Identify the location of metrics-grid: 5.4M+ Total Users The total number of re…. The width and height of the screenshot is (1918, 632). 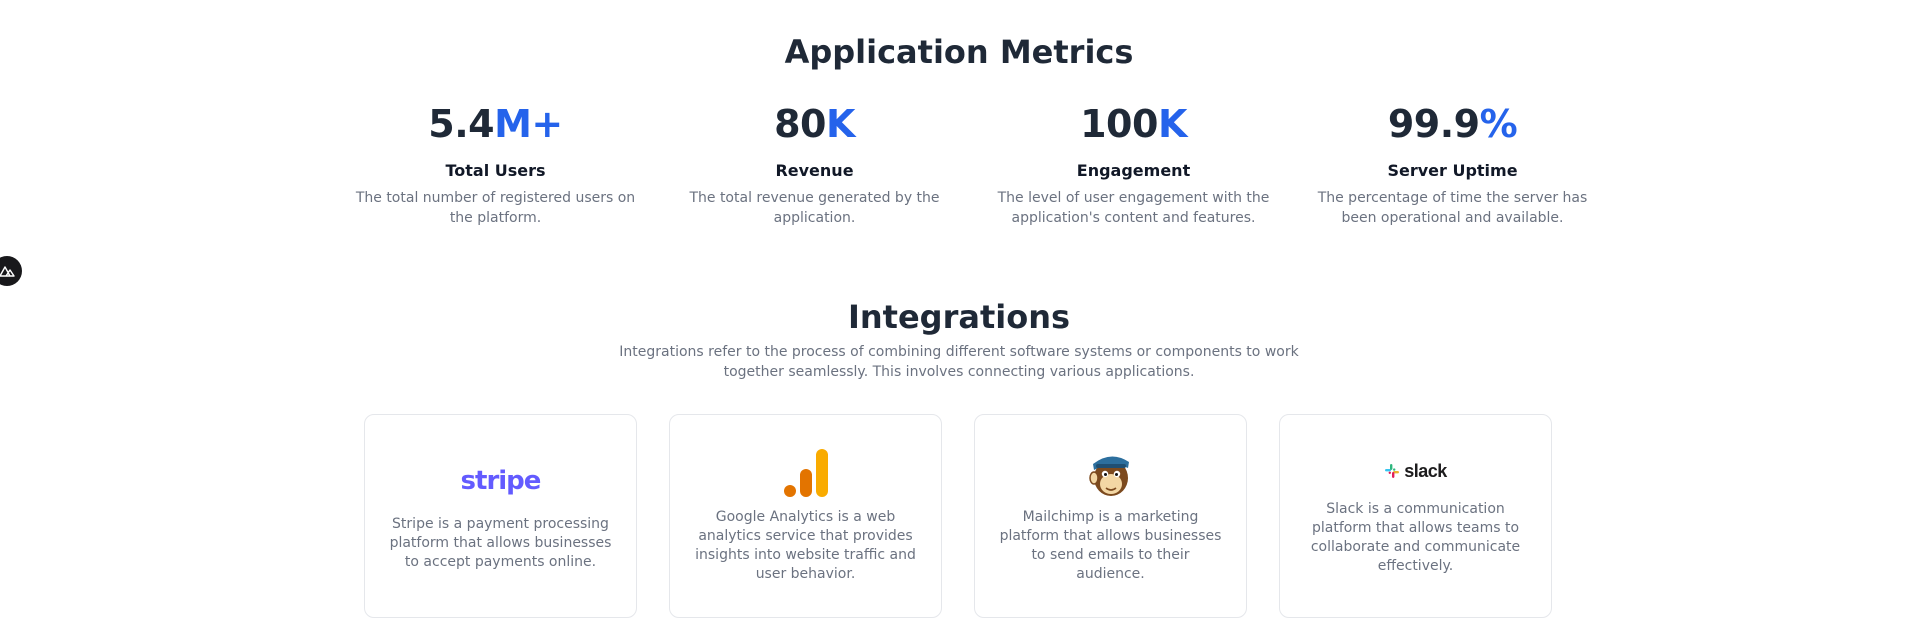
(975, 163).